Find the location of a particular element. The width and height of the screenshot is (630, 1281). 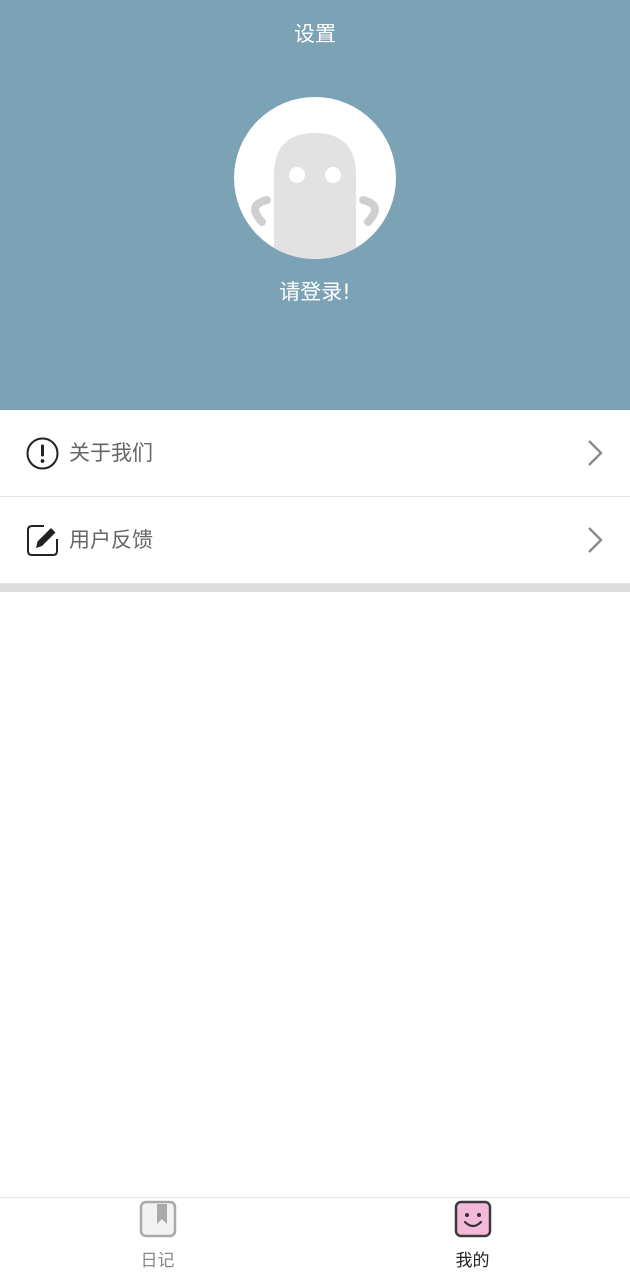

smiley-face-icon is located at coordinates (473, 1219).